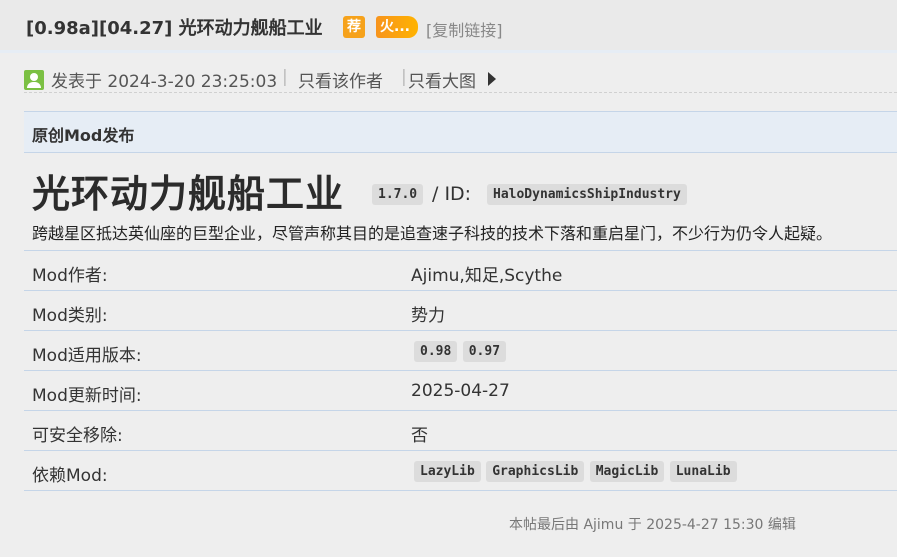 The width and height of the screenshot is (897, 557). Describe the element at coordinates (340, 79) in the screenshot. I see `only-author-link: 只看该作者` at that location.